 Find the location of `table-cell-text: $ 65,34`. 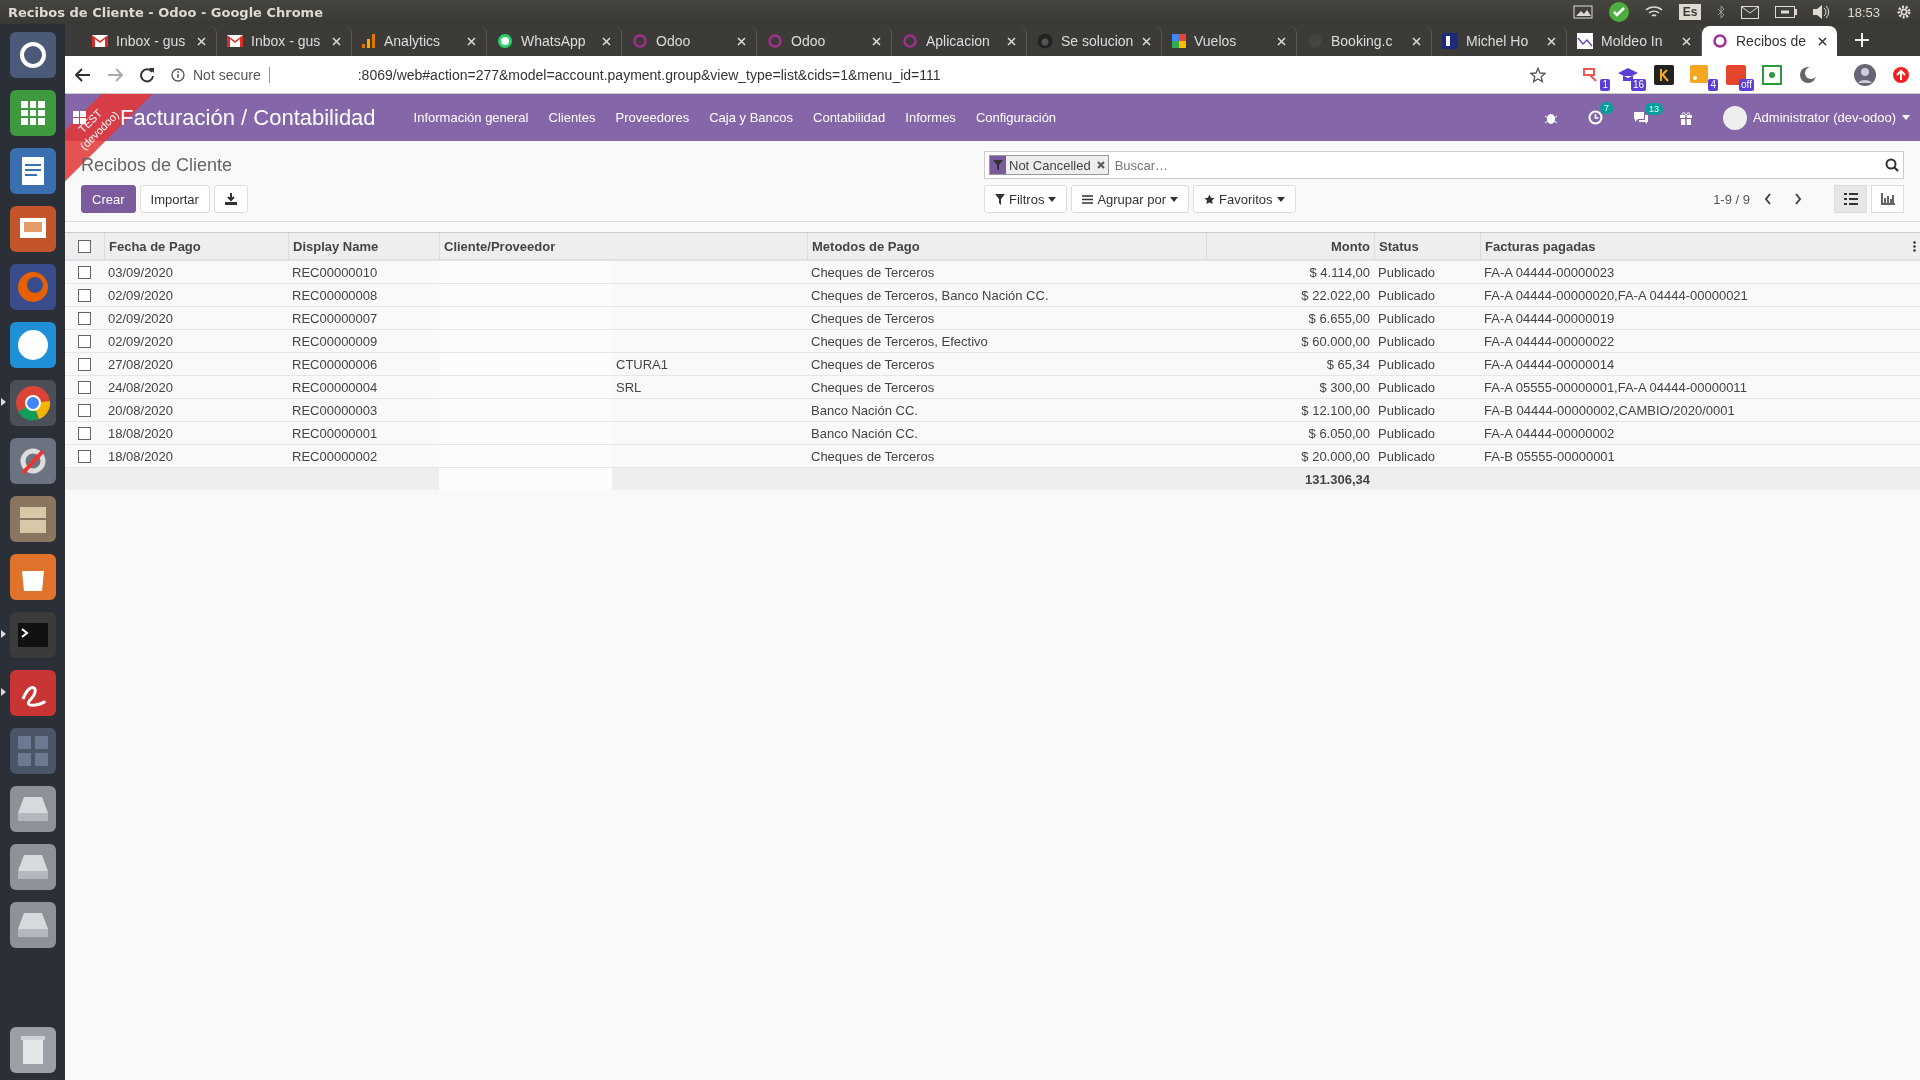

table-cell-text: $ 65,34 is located at coordinates (1348, 364).